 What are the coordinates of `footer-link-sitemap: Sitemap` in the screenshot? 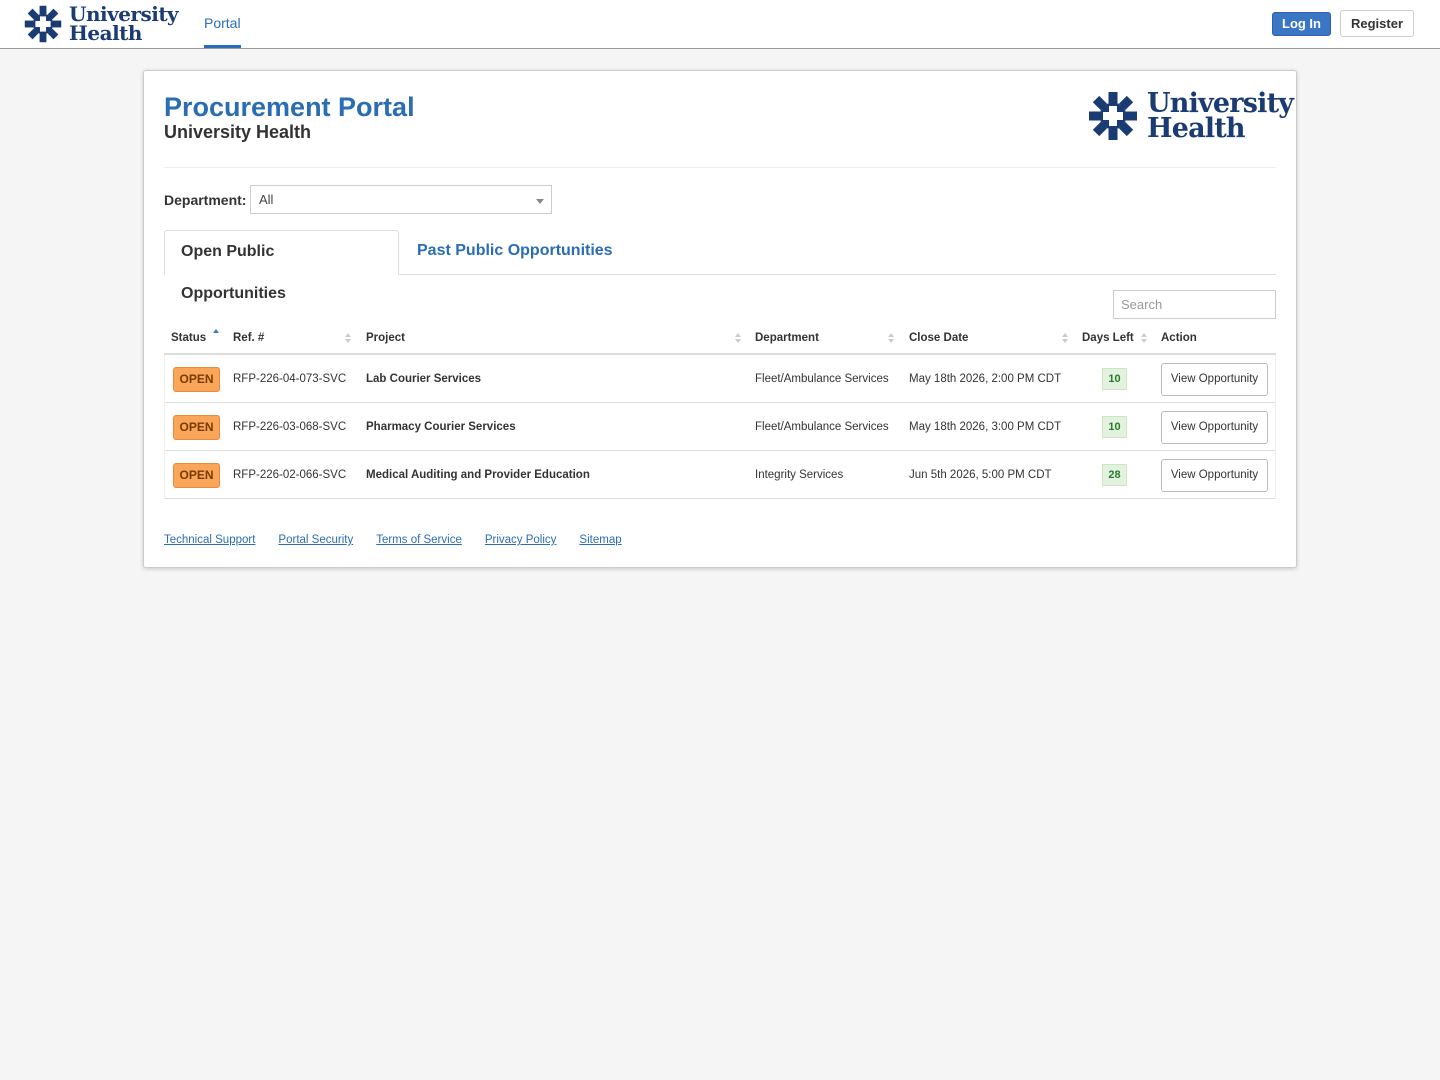 It's located at (600, 540).